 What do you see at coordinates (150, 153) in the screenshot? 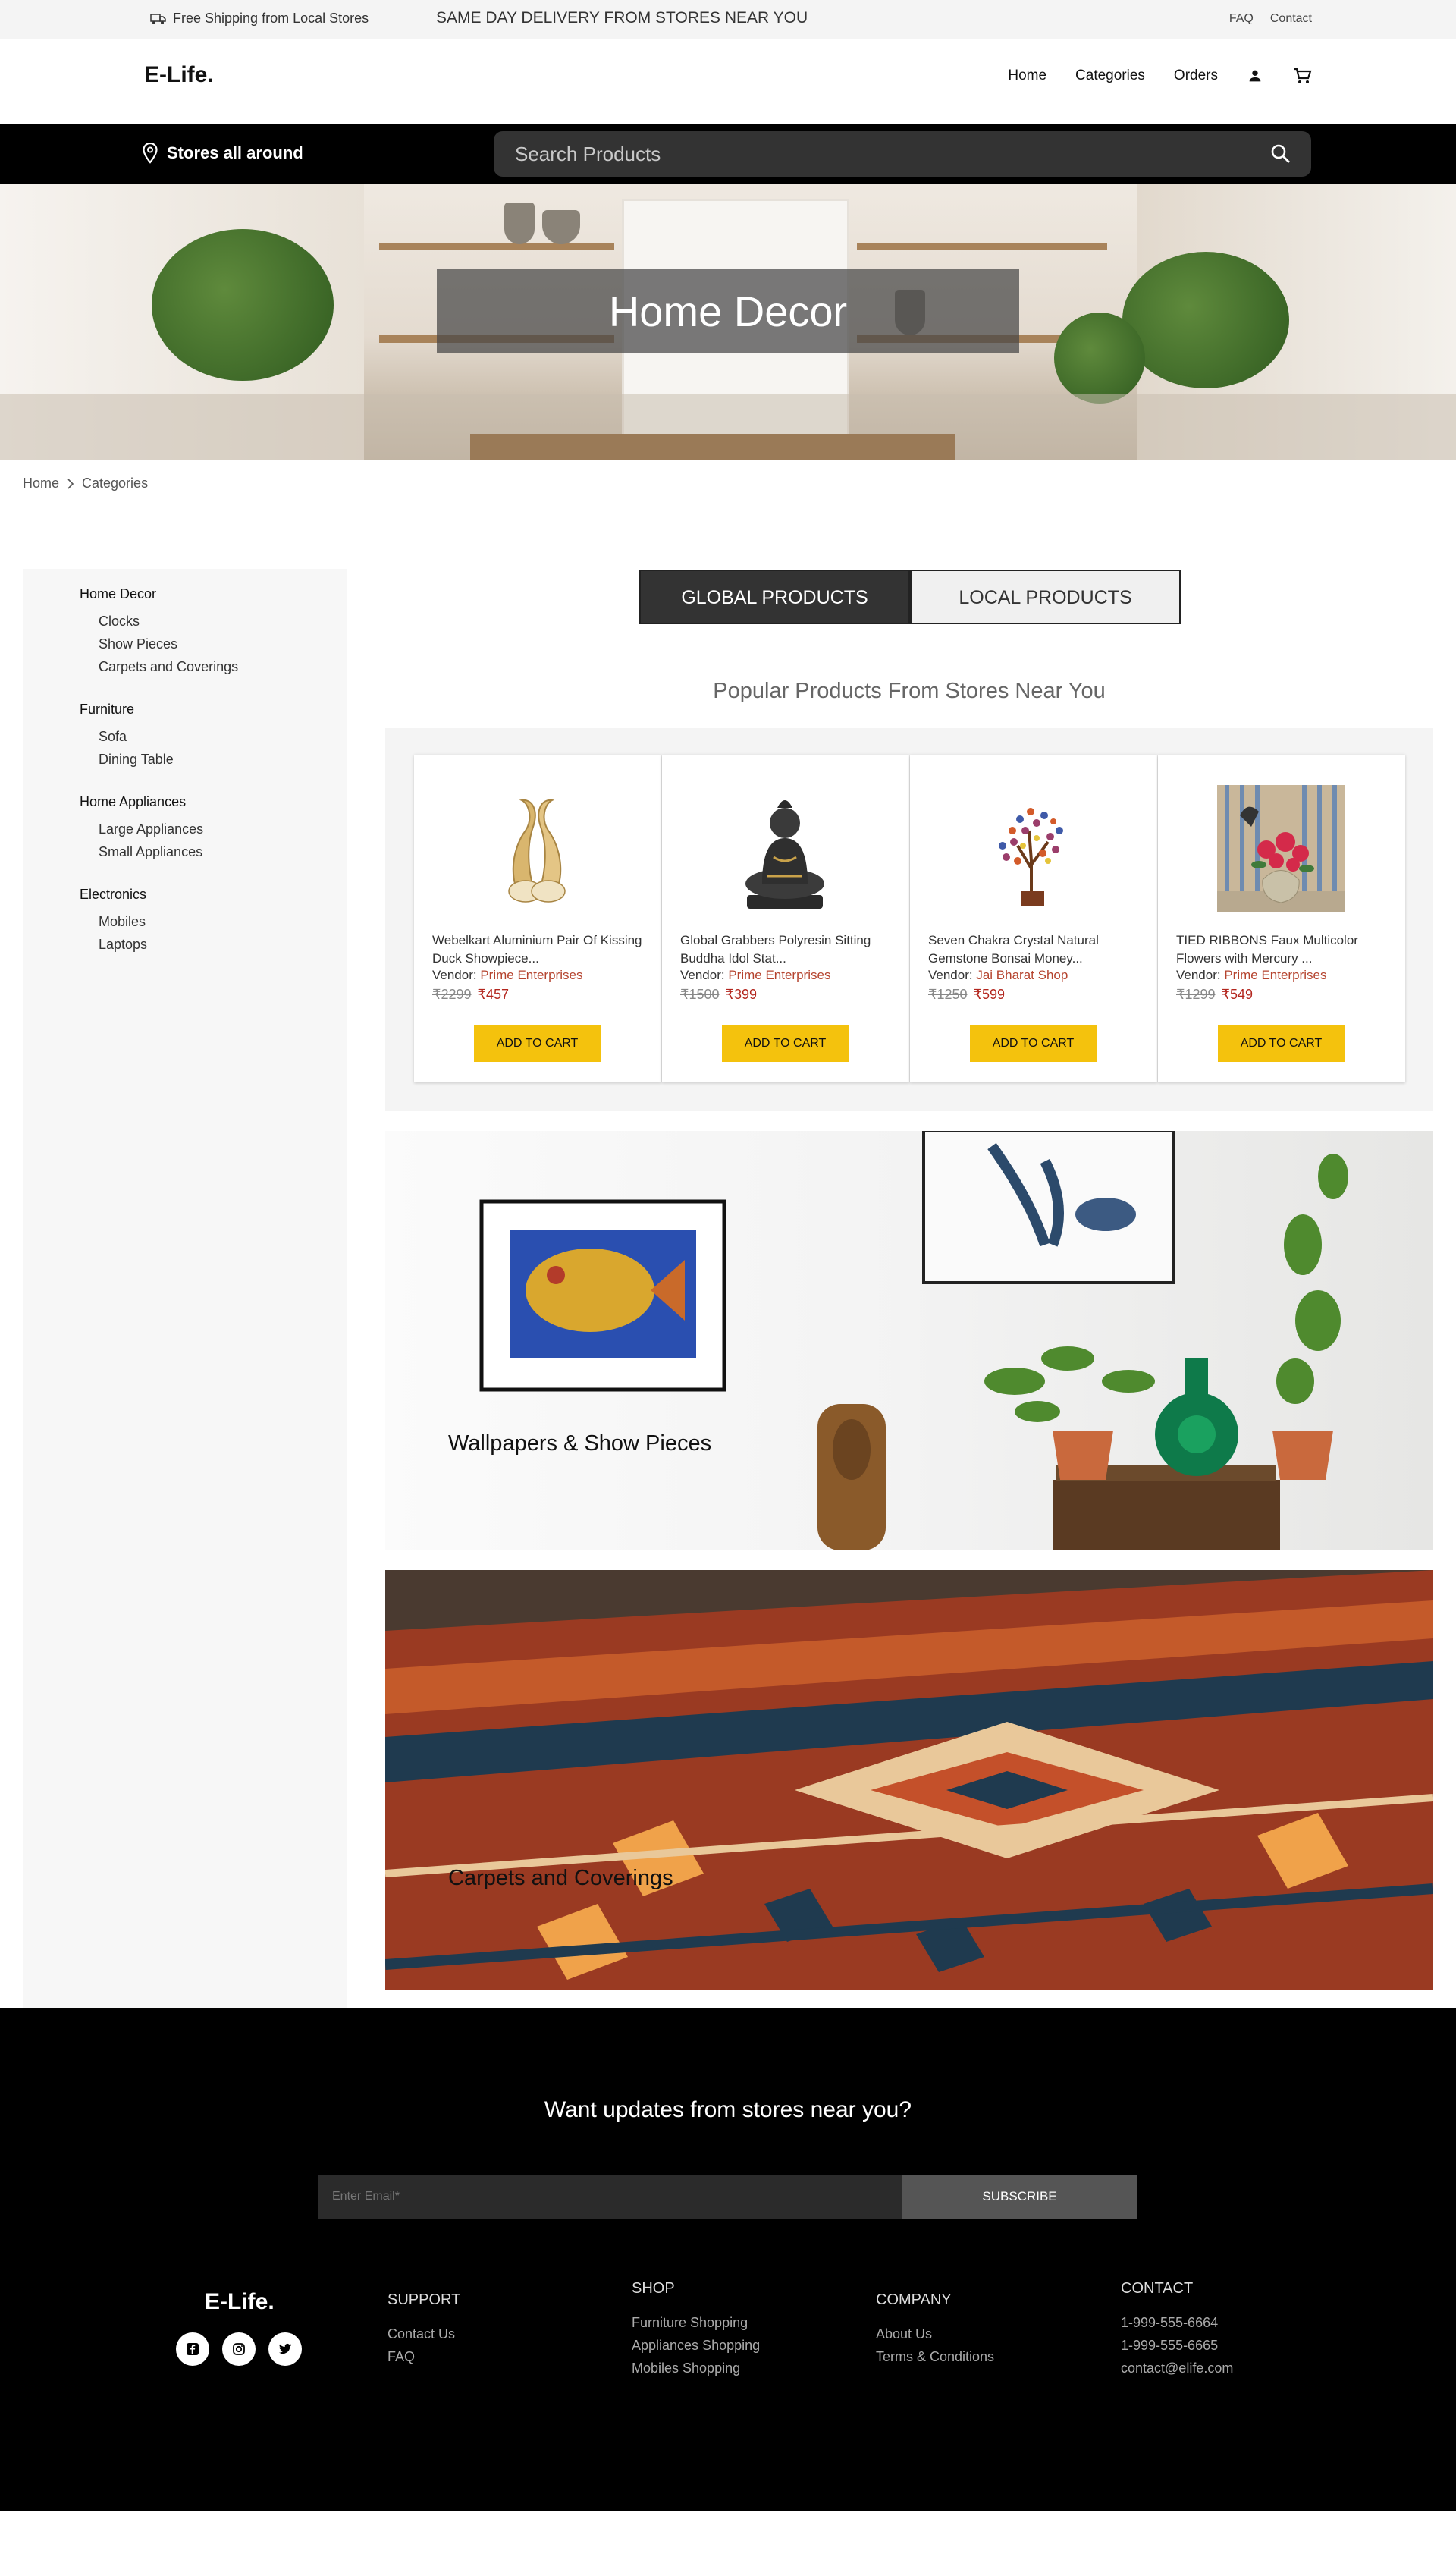
I see `location-pin-icon` at bounding box center [150, 153].